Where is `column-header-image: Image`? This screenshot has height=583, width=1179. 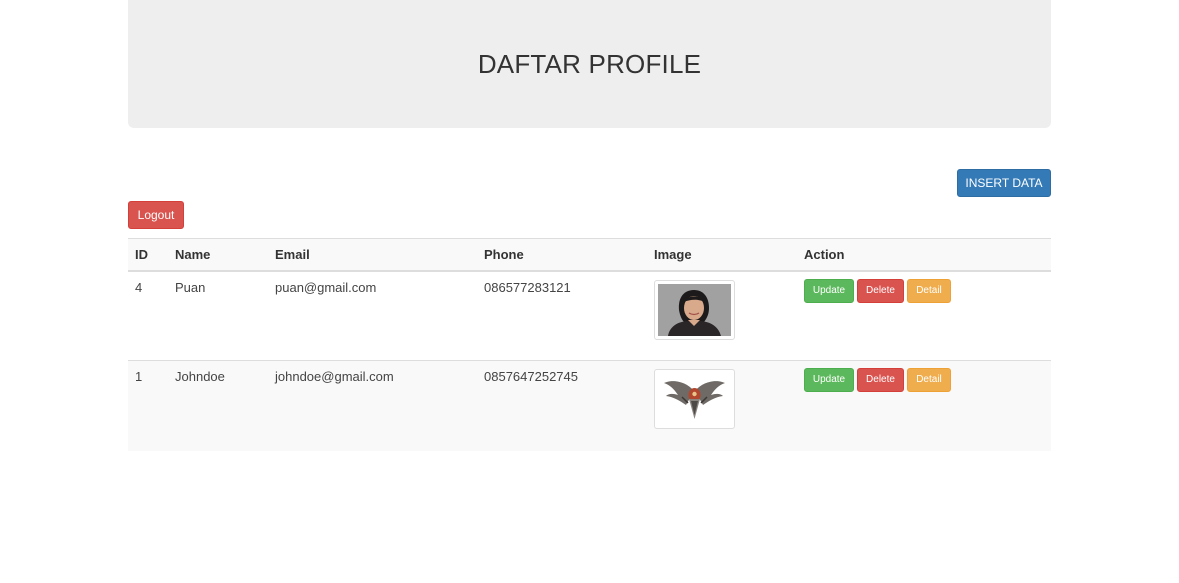 column-header-image: Image is located at coordinates (722, 255).